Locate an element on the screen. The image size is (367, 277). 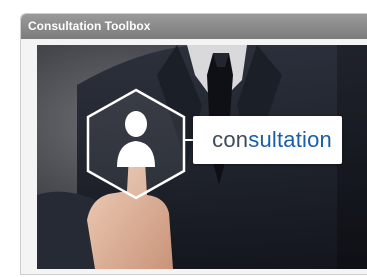
top-strip is located at coordinates (183, 5).